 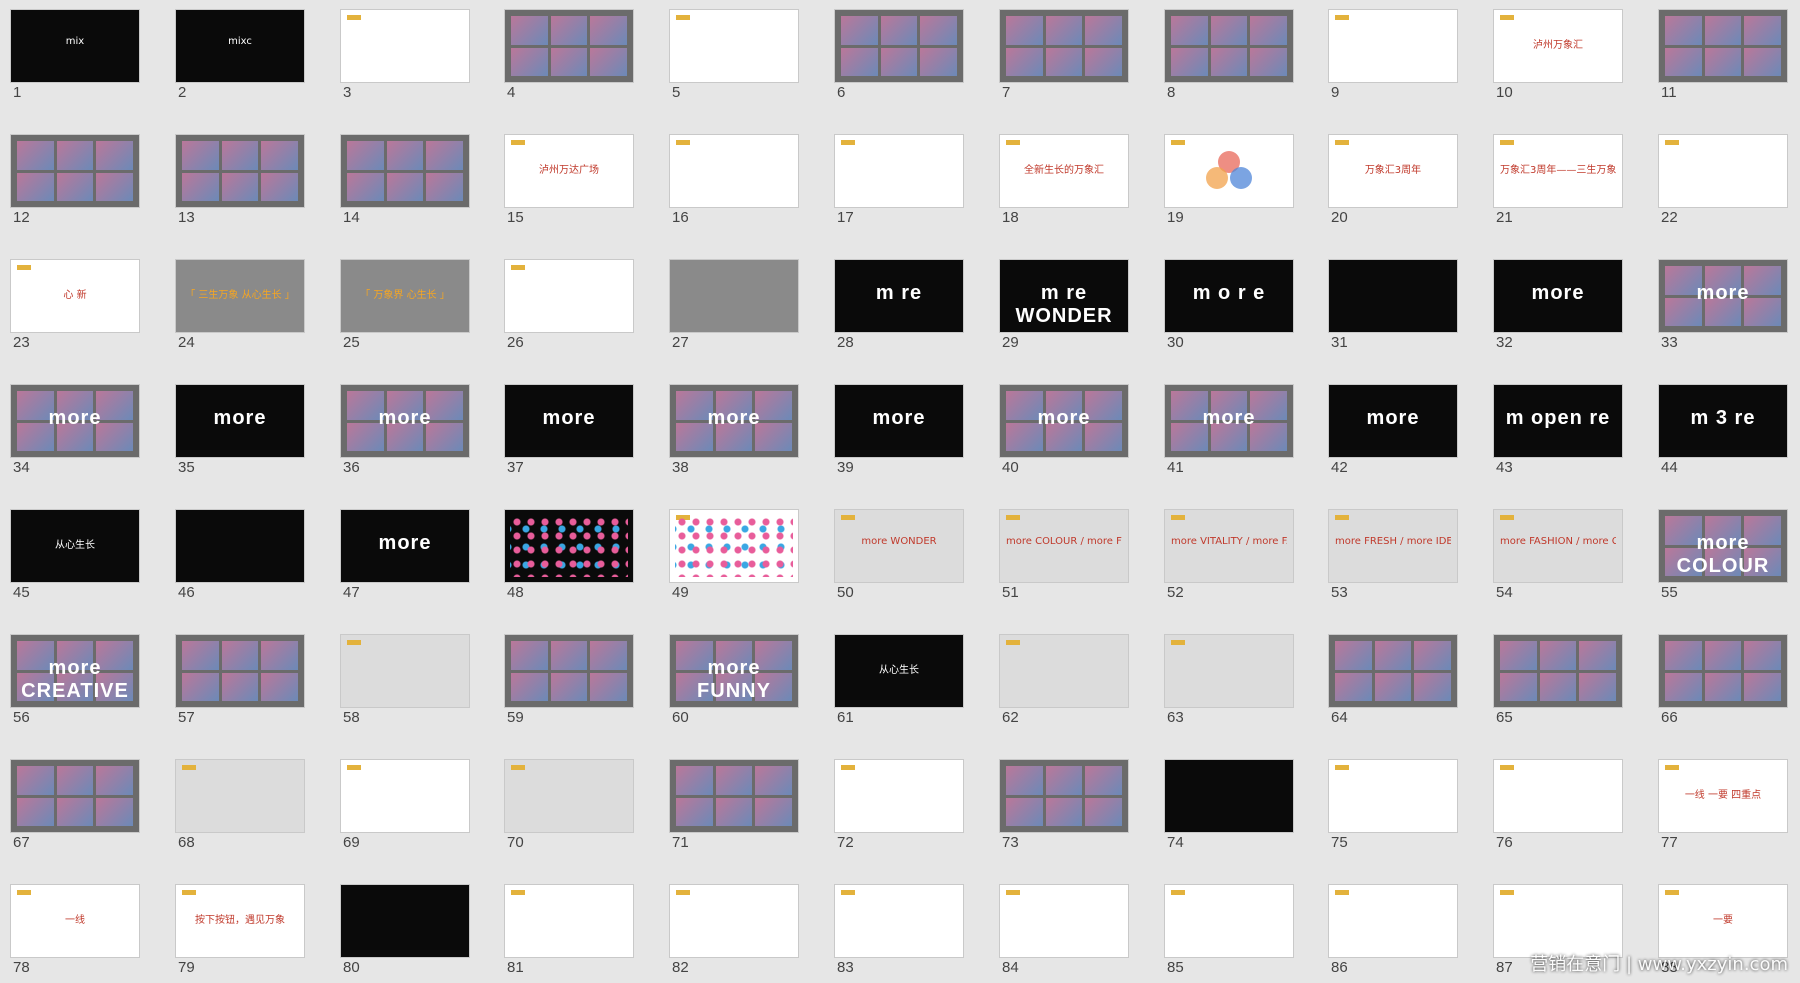 I want to click on slide-number: 11, so click(x=1669, y=92).